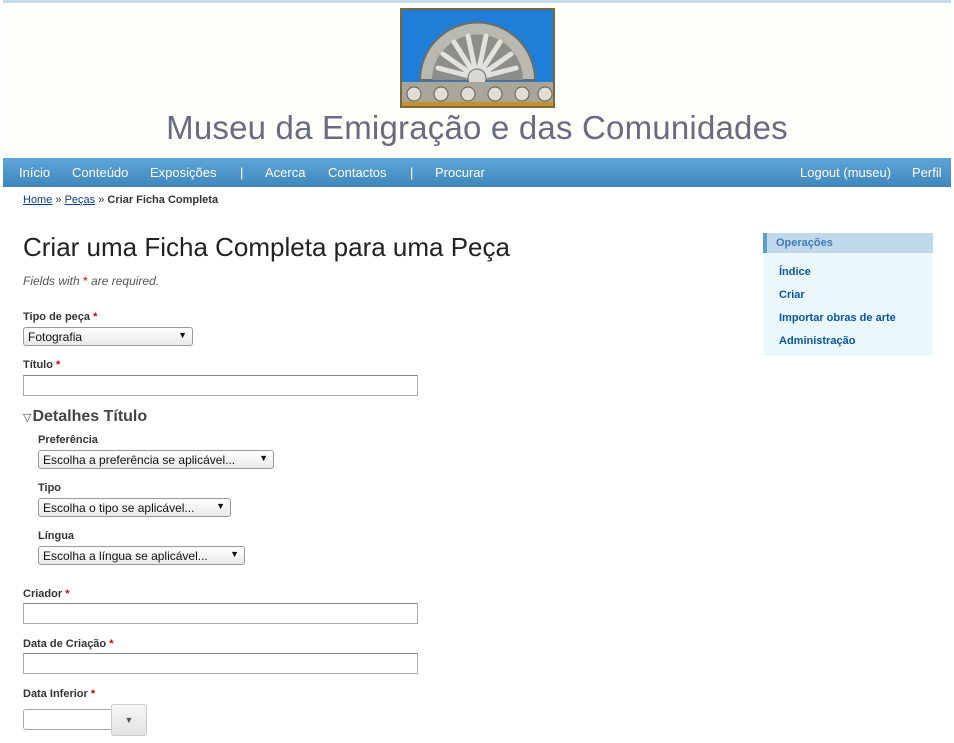 The width and height of the screenshot is (954, 743). I want to click on data-inferior-label-text: Data Inferior, so click(55, 694).